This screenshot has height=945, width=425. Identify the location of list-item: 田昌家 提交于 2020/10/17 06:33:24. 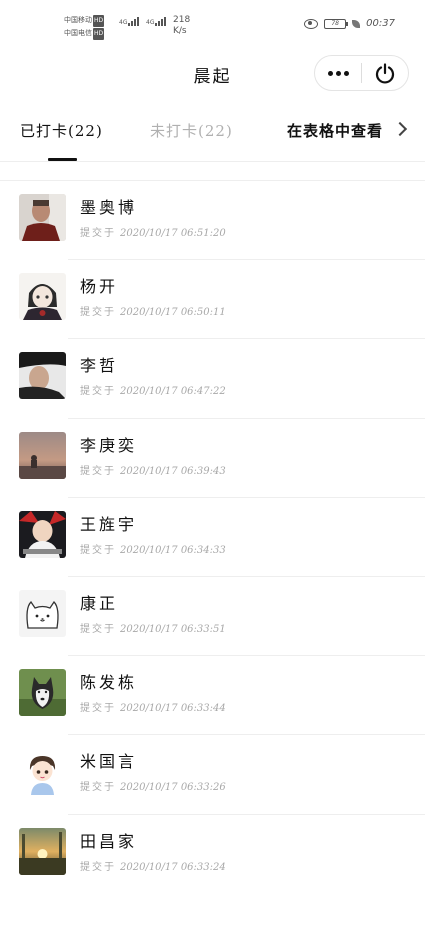
(212, 854).